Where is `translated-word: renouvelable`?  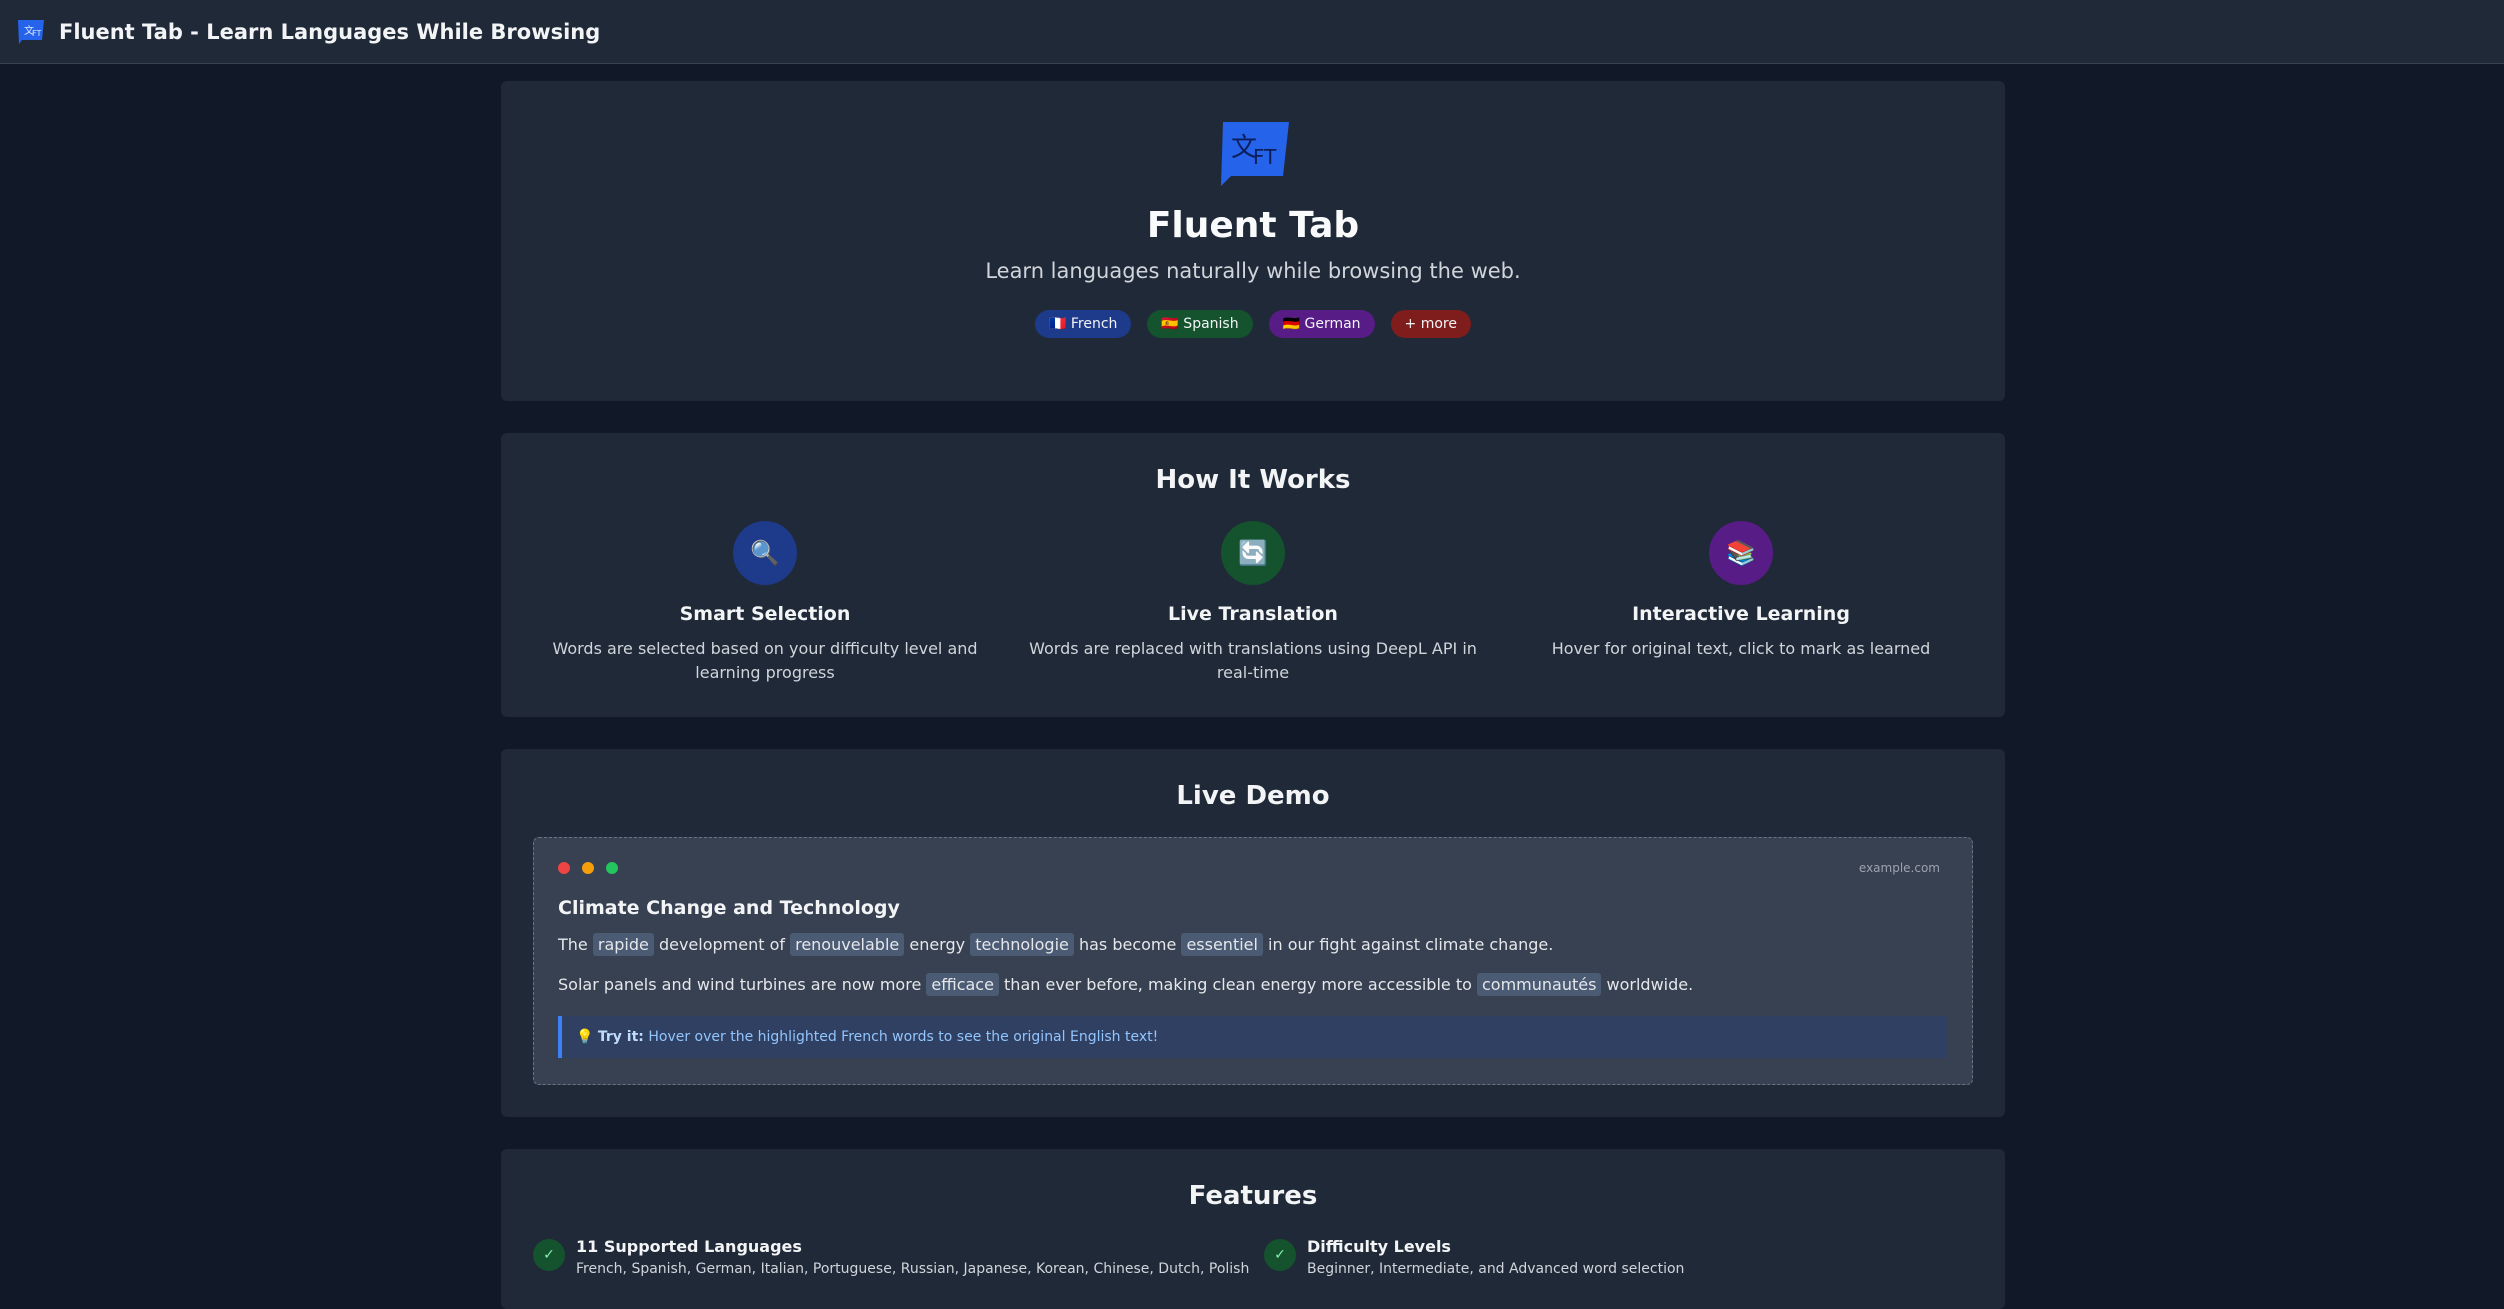
translated-word: renouvelable is located at coordinates (847, 944).